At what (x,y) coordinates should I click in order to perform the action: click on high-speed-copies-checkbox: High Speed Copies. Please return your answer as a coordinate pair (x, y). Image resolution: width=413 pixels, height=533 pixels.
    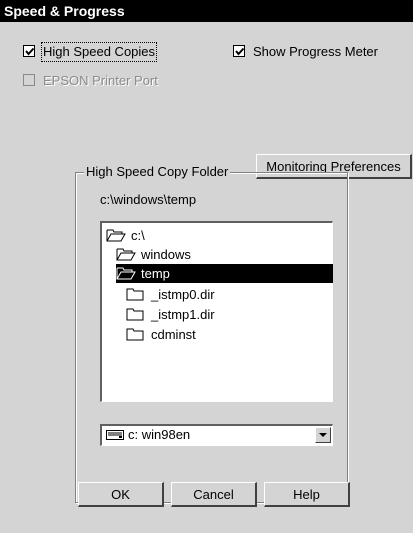
    Looking at the image, I should click on (98, 52).